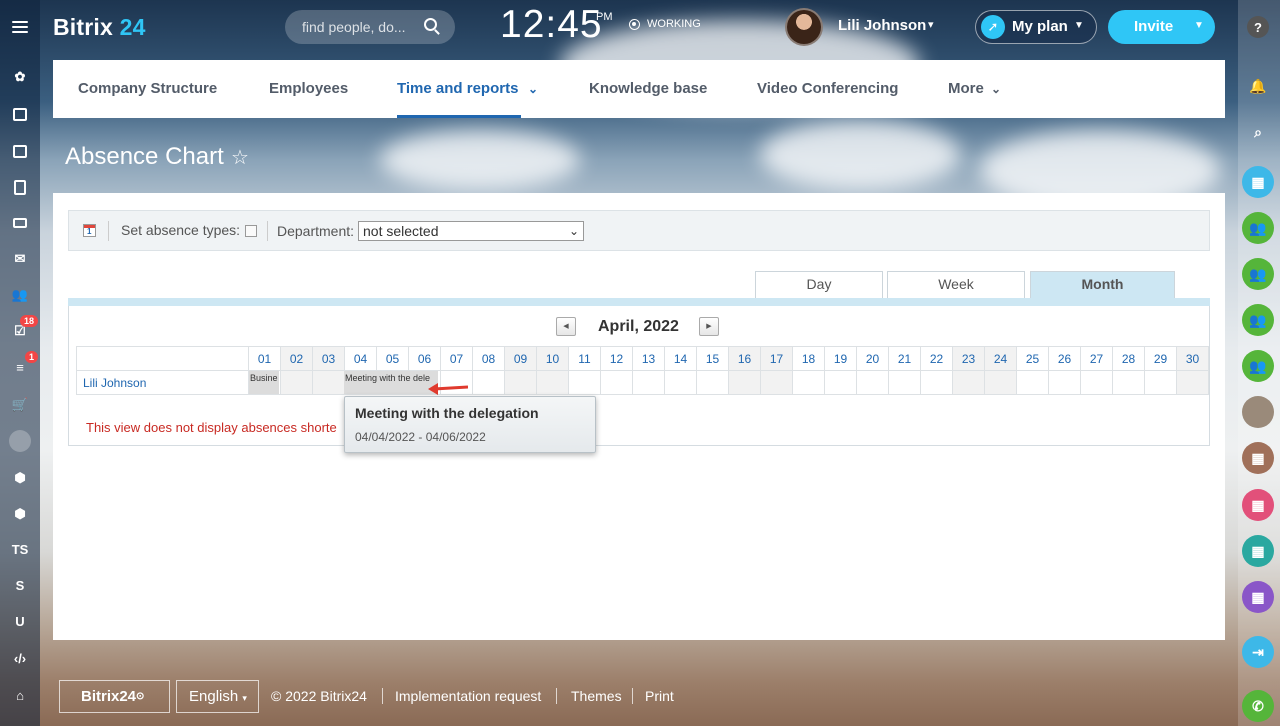  What do you see at coordinates (1258, 86) in the screenshot?
I see `notification-bell-icon: 🔔` at bounding box center [1258, 86].